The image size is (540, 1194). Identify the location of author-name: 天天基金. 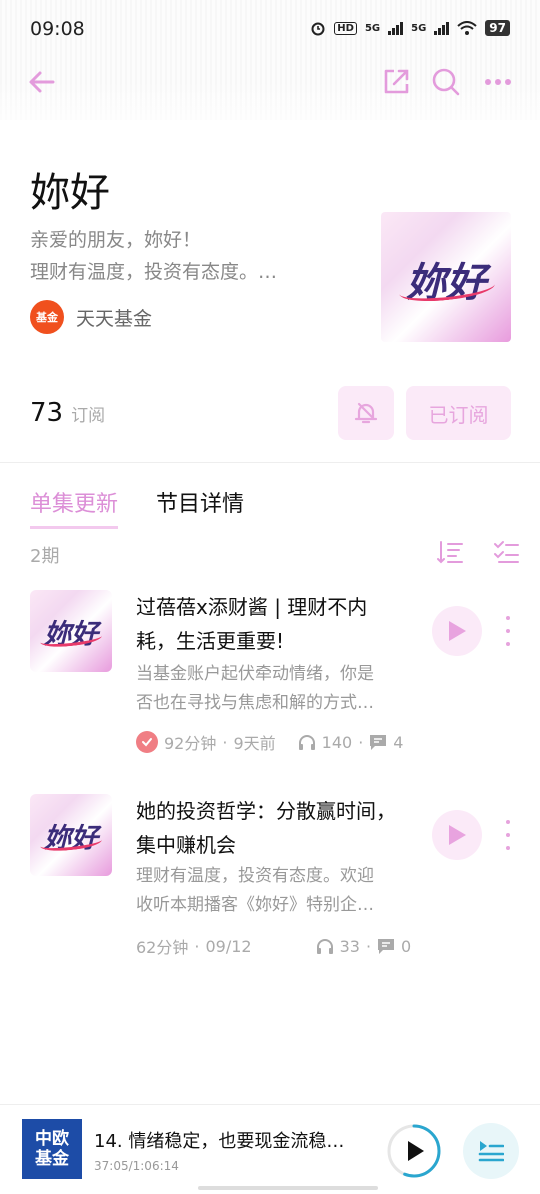
(114, 318).